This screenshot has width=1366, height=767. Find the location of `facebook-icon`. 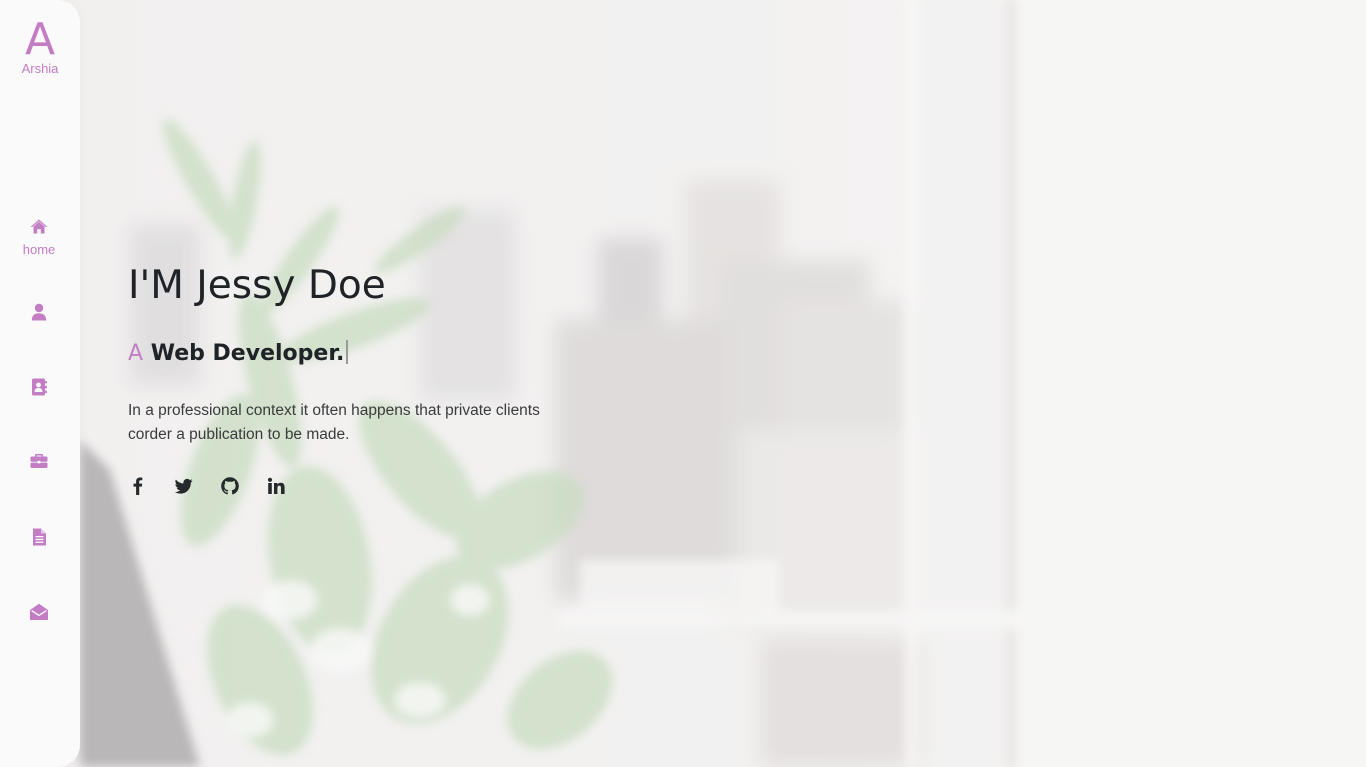

facebook-icon is located at coordinates (138, 486).